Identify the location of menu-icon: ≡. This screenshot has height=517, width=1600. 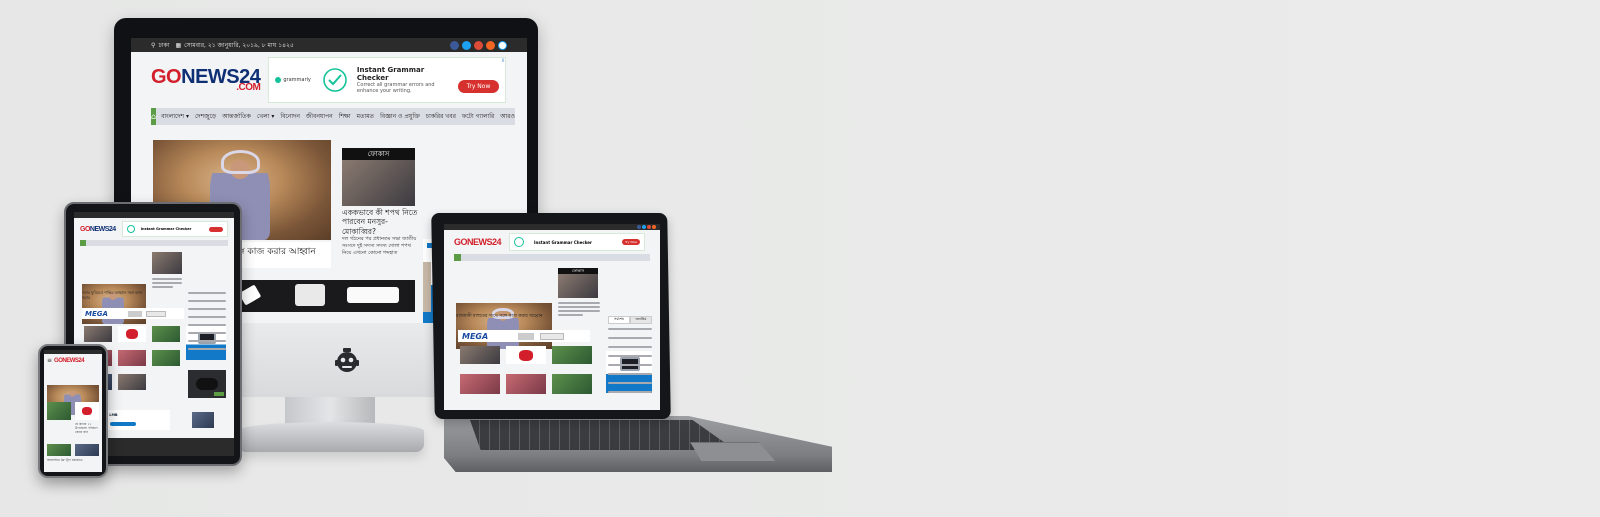
(49, 360).